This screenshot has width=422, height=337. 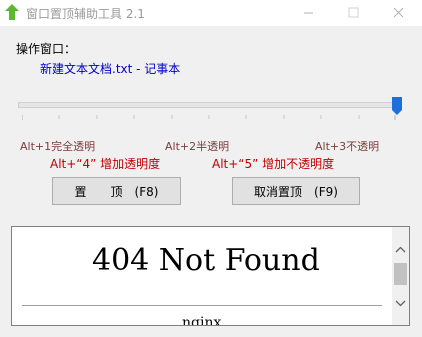 What do you see at coordinates (110, 69) in the screenshot?
I see `target-window-name: 新建文本文档.txt - 记事本` at bounding box center [110, 69].